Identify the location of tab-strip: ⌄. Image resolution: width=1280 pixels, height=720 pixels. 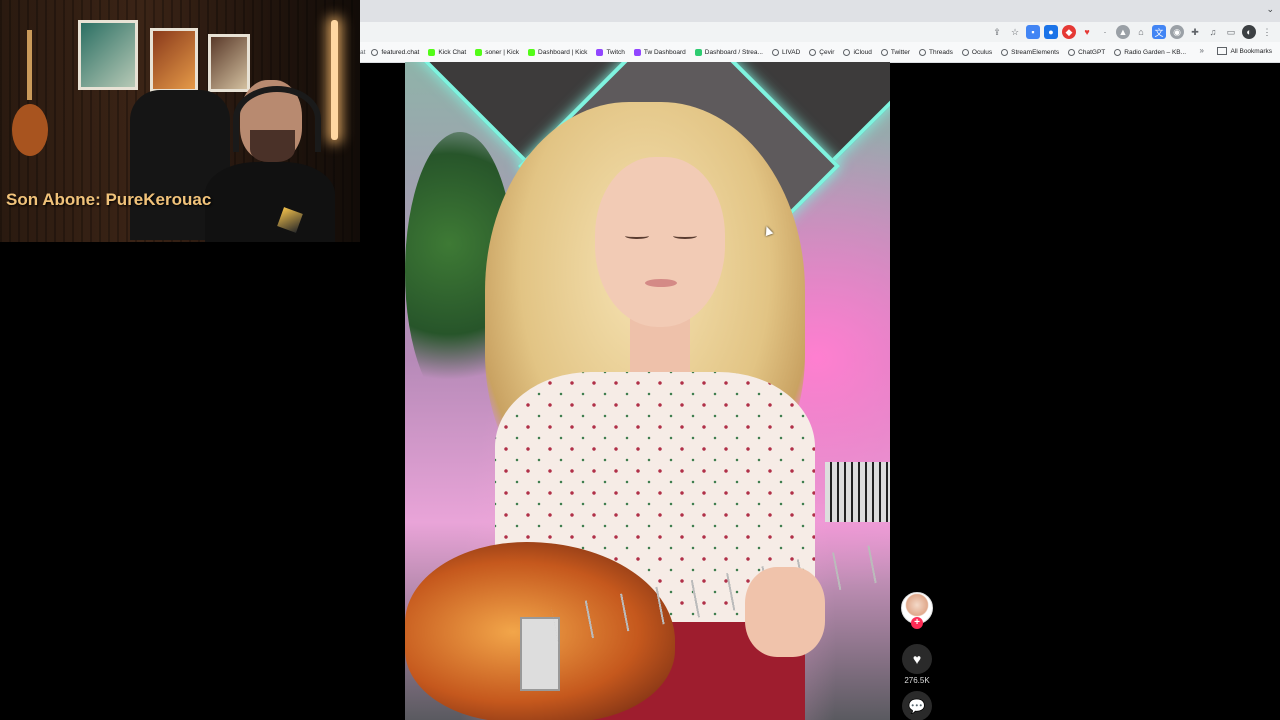
(820, 11).